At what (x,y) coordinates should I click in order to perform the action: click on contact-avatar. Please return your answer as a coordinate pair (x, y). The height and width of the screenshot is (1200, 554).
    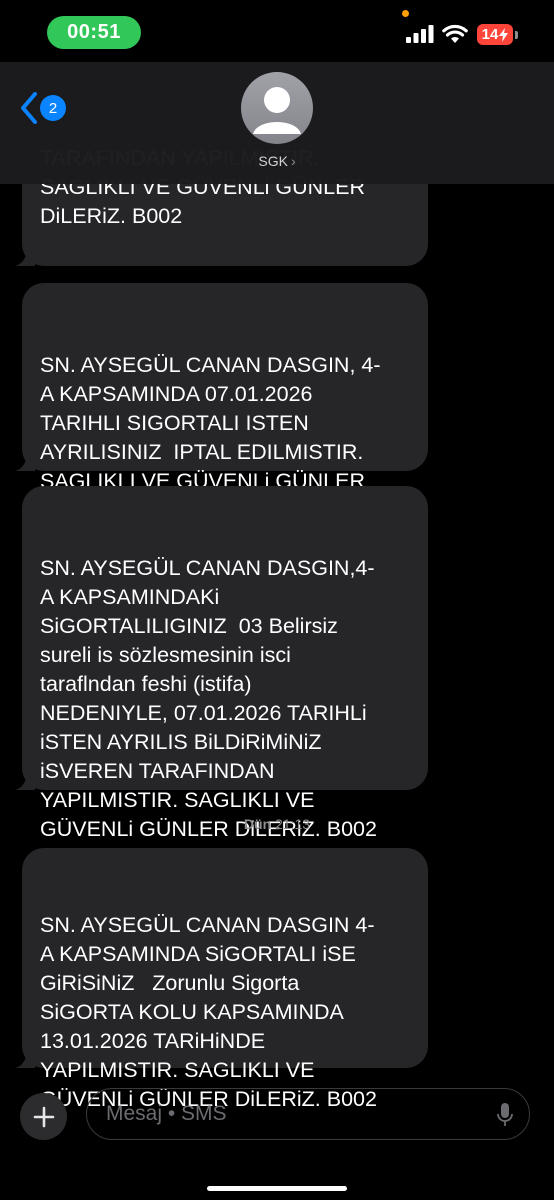
    Looking at the image, I should click on (277, 108).